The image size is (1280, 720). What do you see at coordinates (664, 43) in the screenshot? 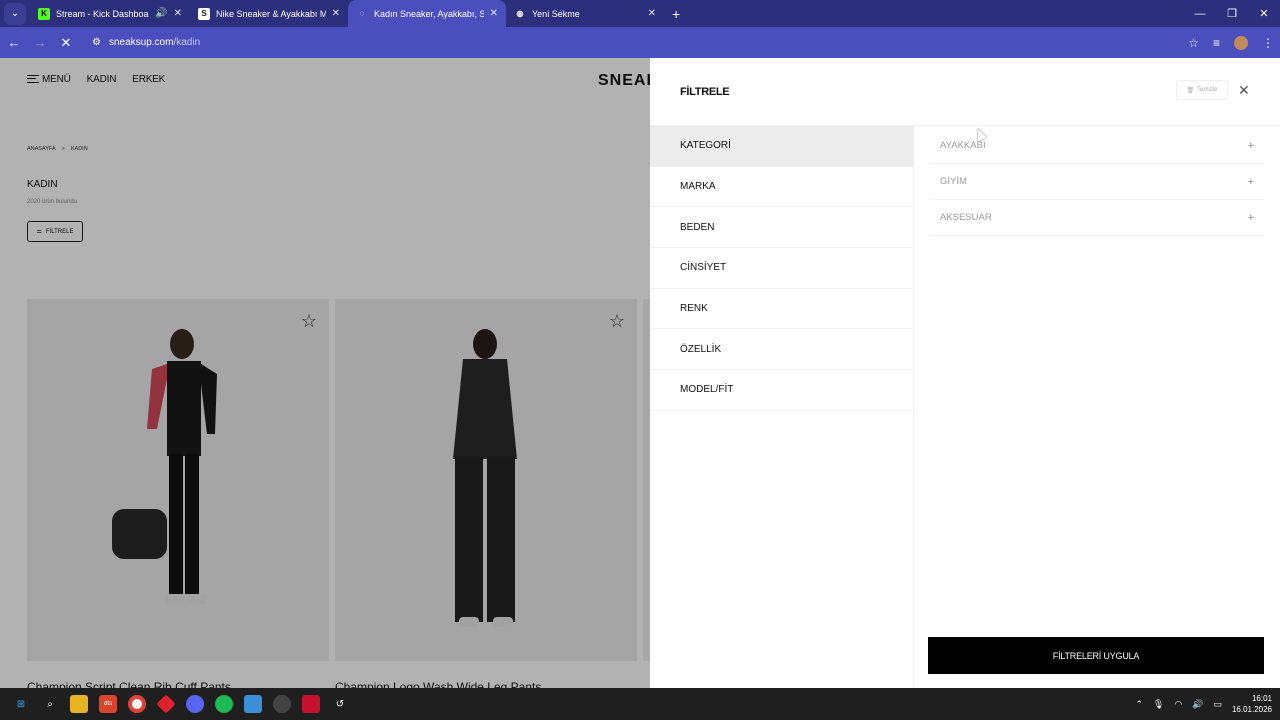
I see `url-field: ⚙ sneaksup.com/kadin` at bounding box center [664, 43].